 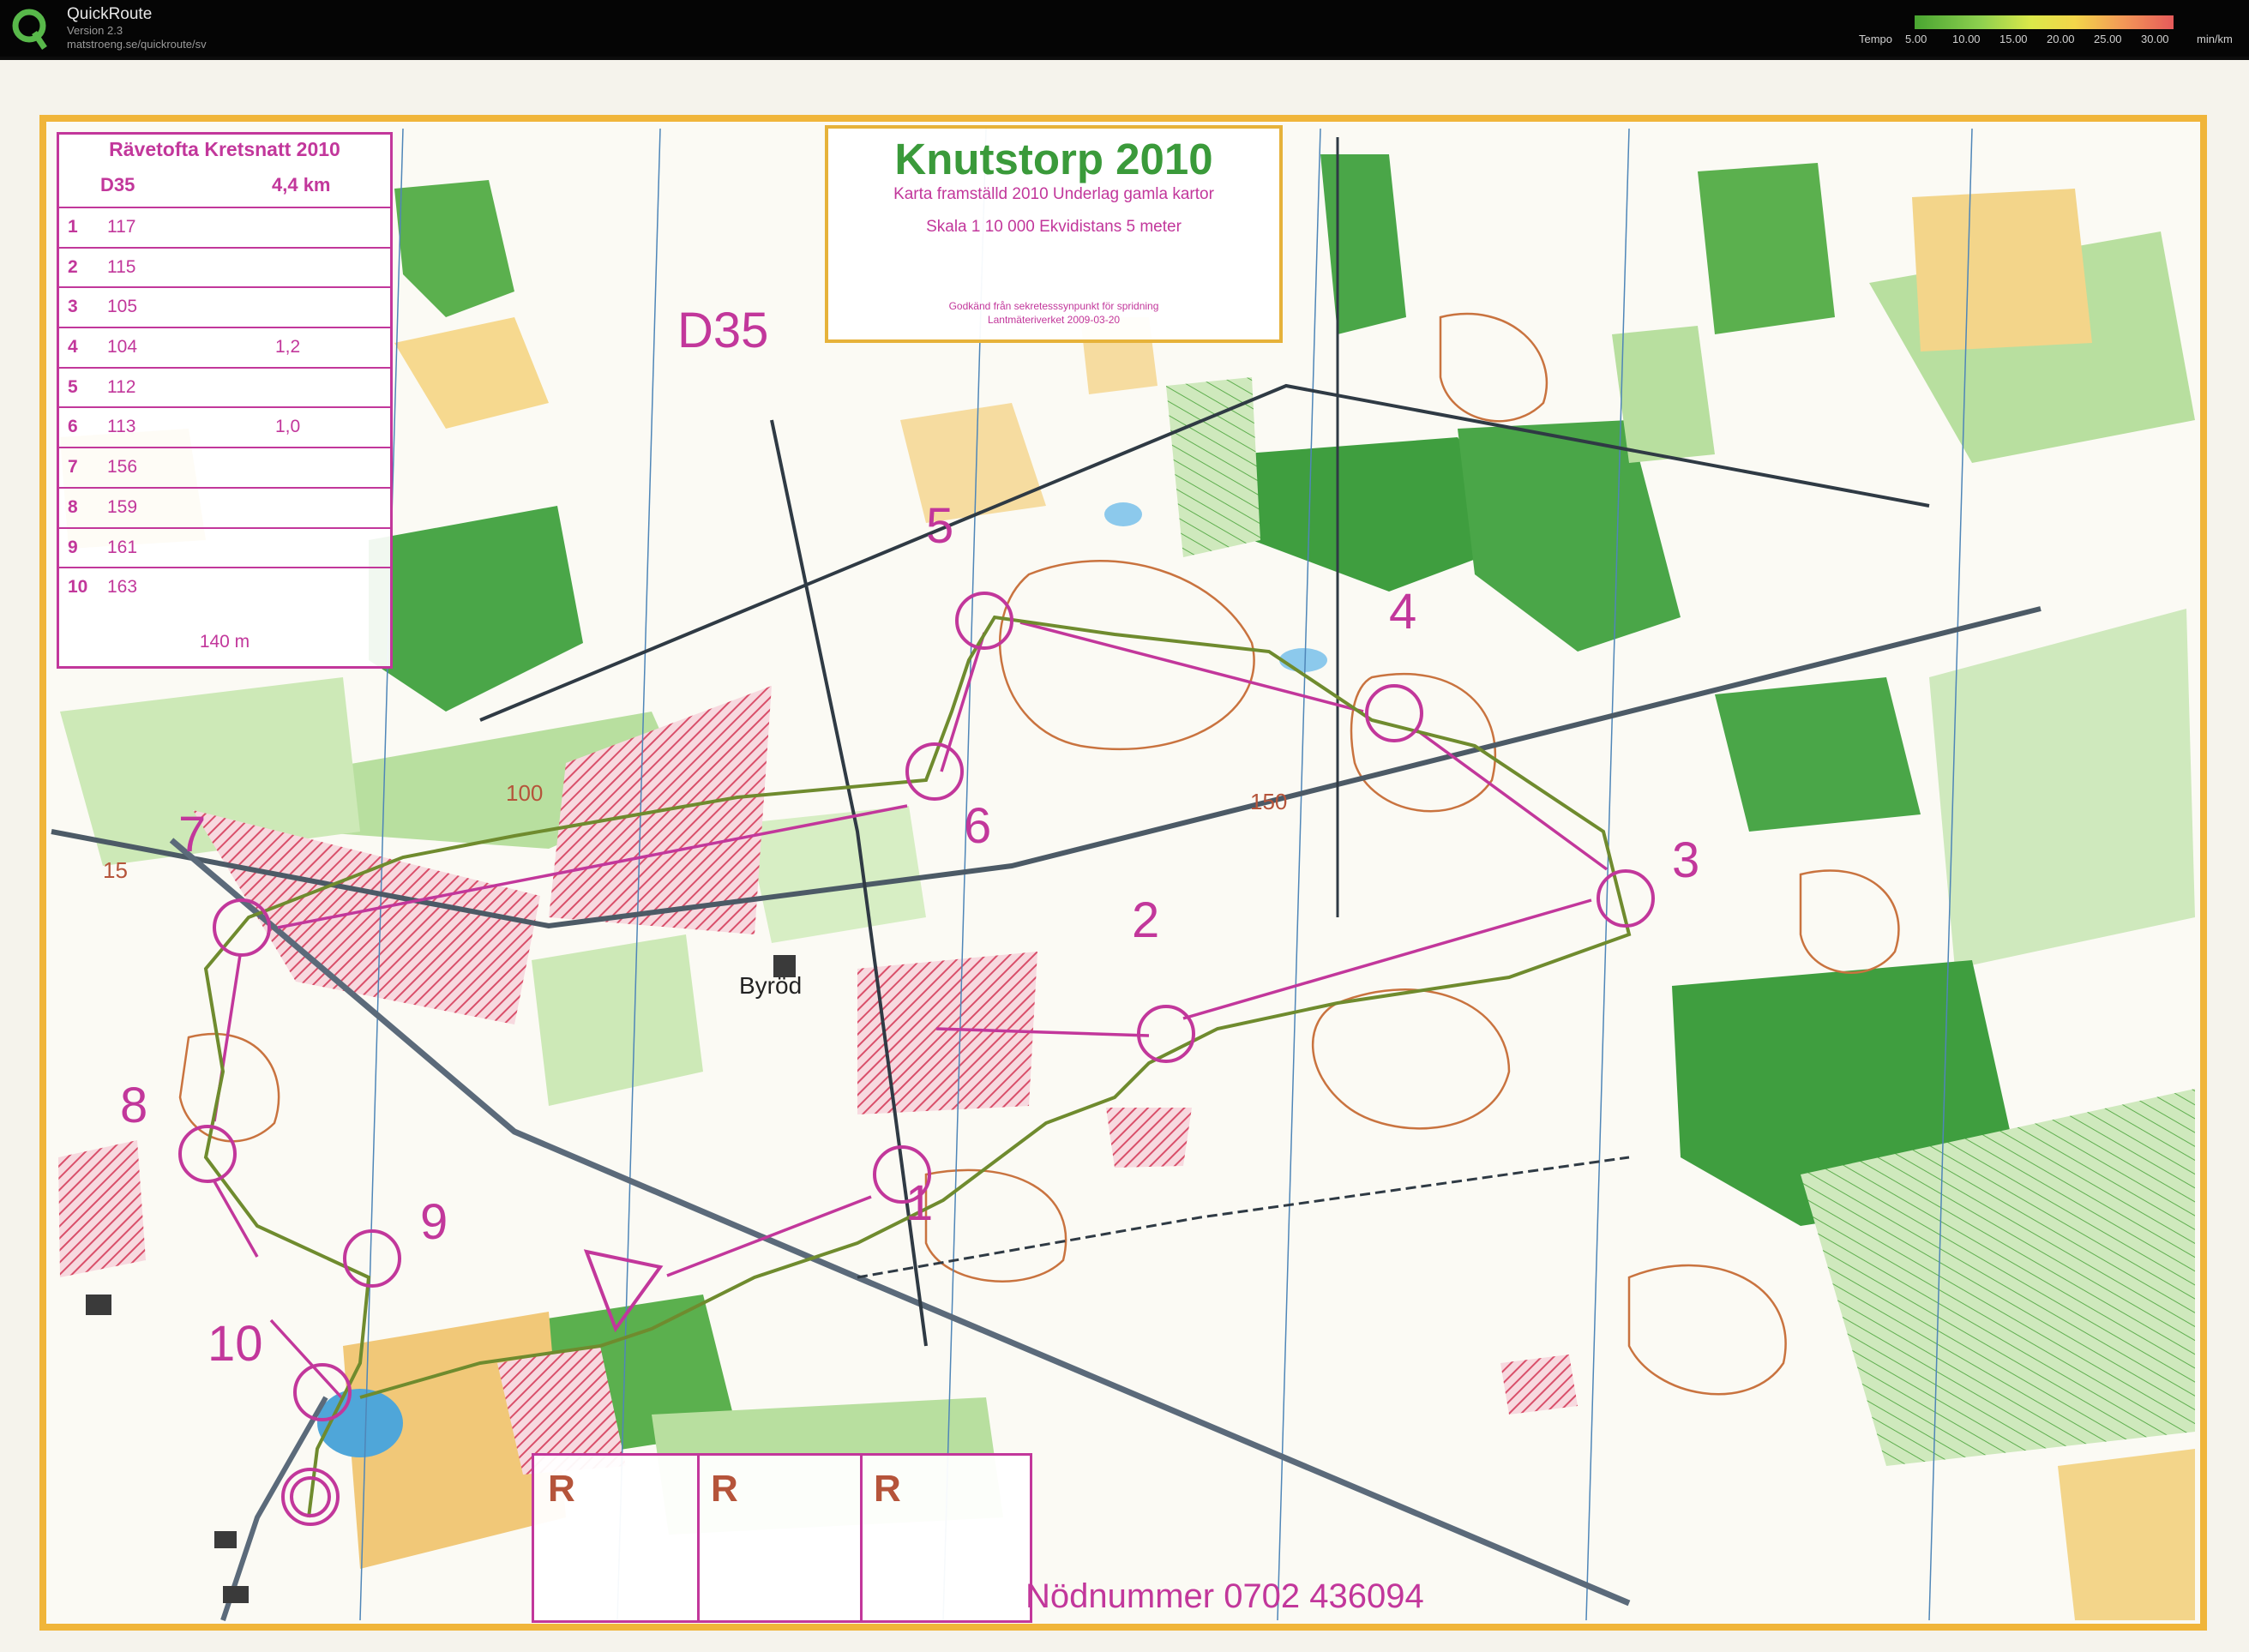 I want to click on legend-num: 3, so click(x=73, y=307).